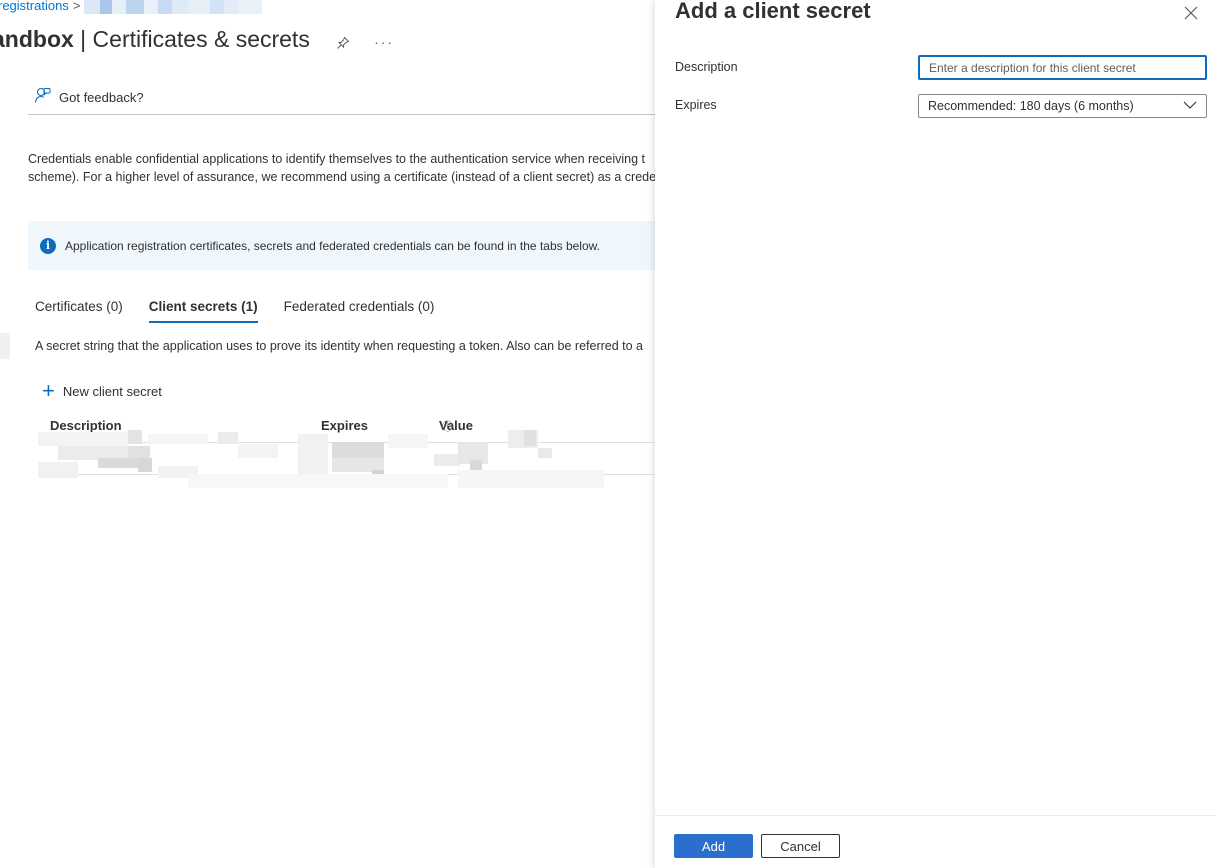 This screenshot has height=868, width=1216. What do you see at coordinates (1062, 67) in the screenshot?
I see `description-input` at bounding box center [1062, 67].